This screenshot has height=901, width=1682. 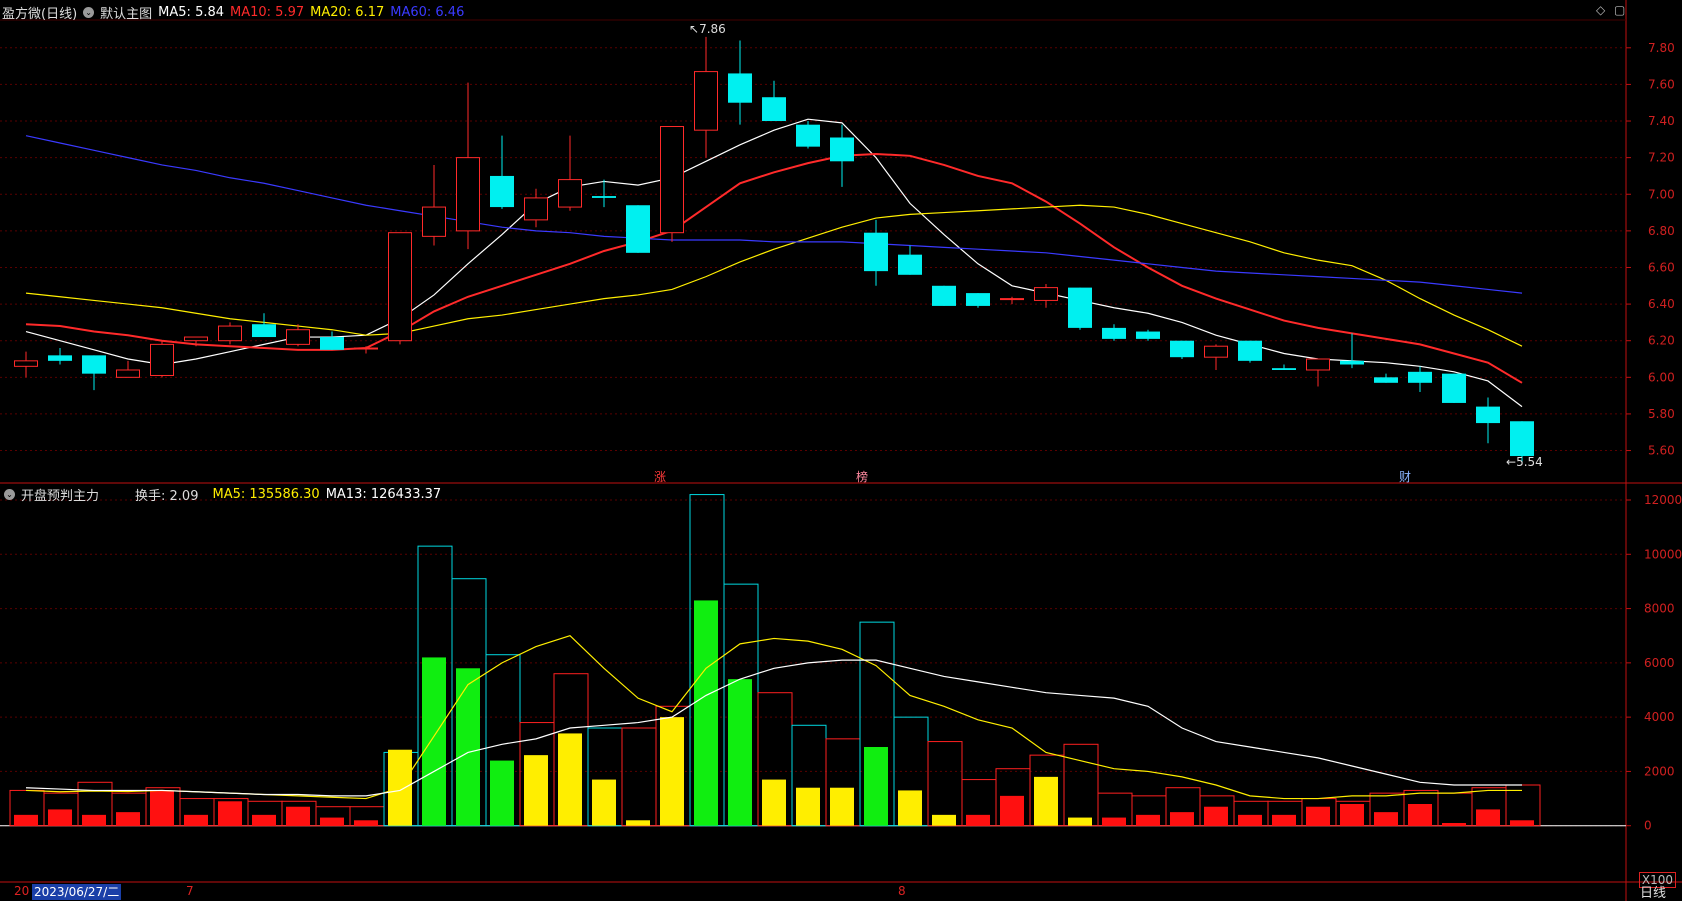 I want to click on price-tick-label: 5.60, so click(x=1661, y=451).